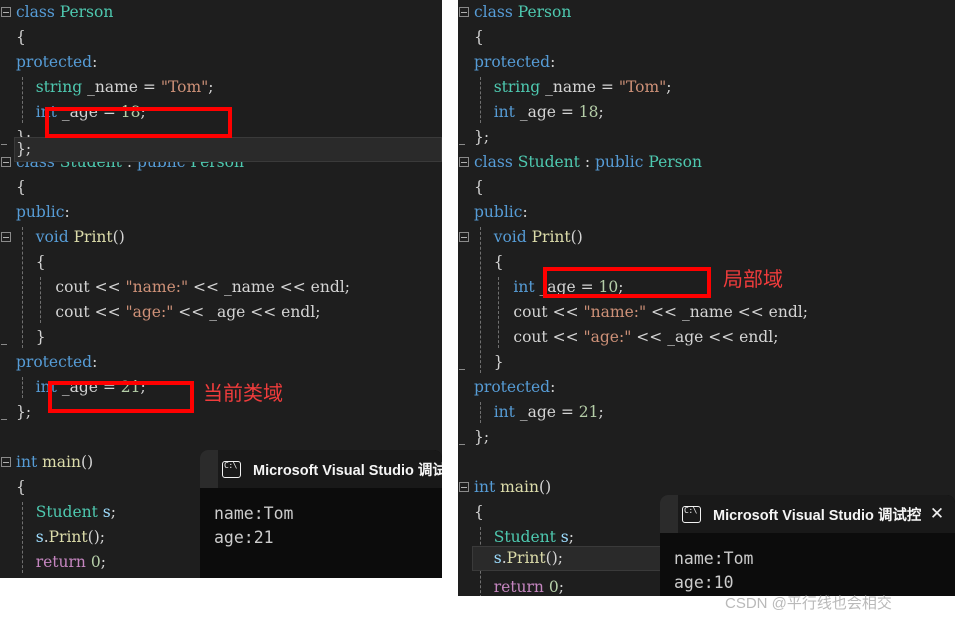 The height and width of the screenshot is (619, 955). Describe the element at coordinates (706, 287) in the screenshot. I see `code-line: int _age = 10;` at that location.